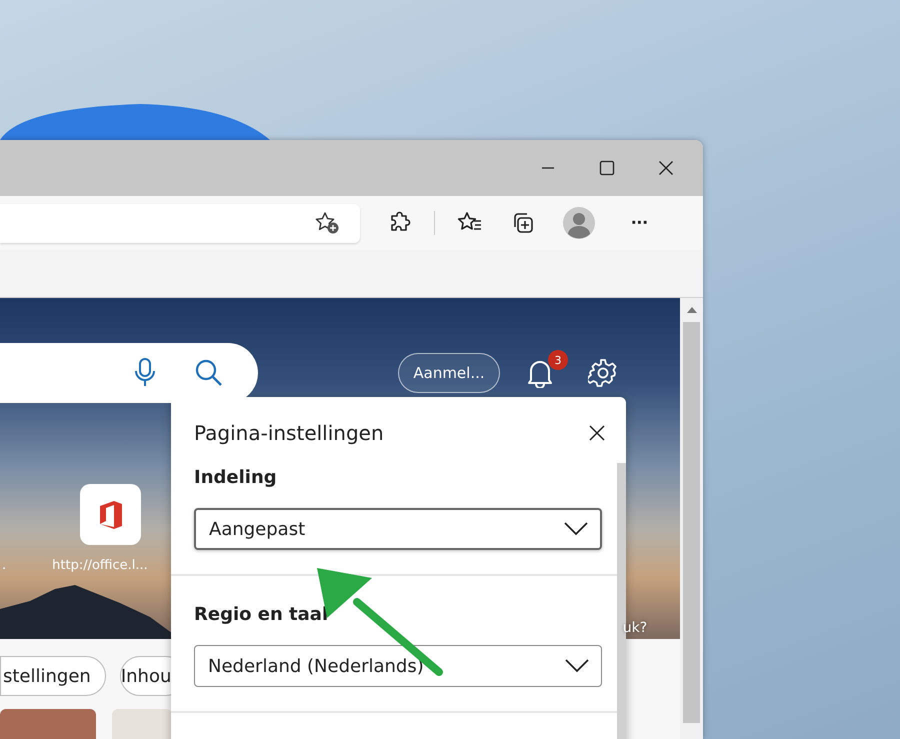  I want to click on bell-icon, so click(540, 373).